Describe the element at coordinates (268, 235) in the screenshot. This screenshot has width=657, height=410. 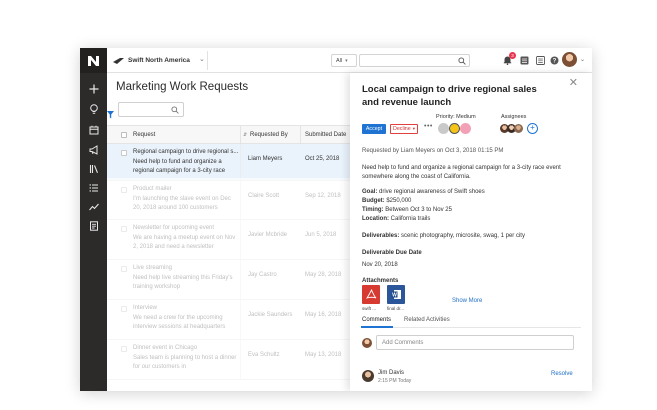
I see `requested-by: Javier Mcbride` at that location.